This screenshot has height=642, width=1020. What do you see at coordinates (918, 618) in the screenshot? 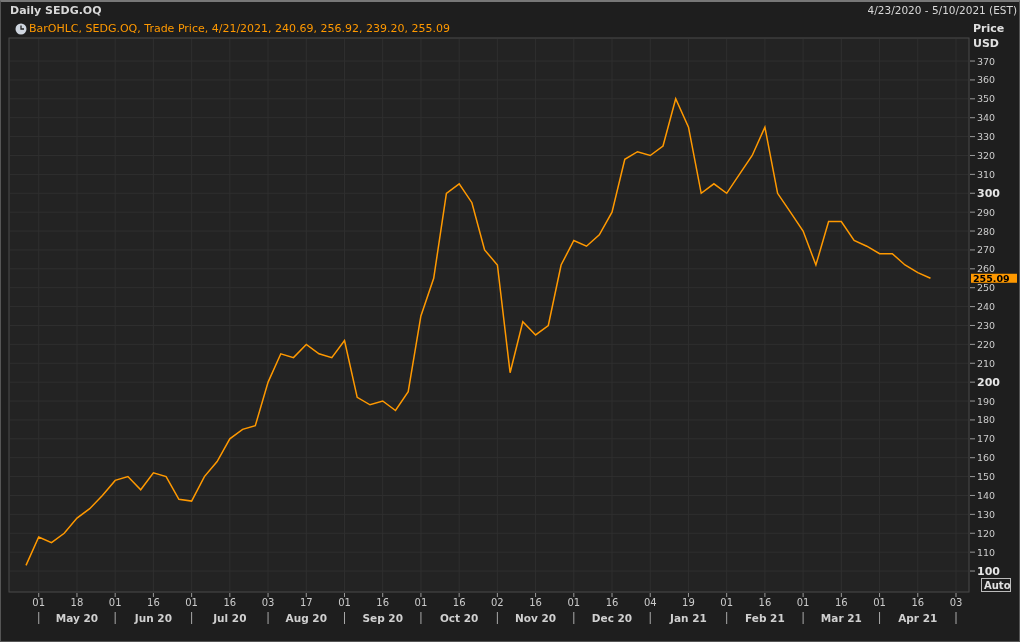
I see `month-label: Apr 21` at bounding box center [918, 618].